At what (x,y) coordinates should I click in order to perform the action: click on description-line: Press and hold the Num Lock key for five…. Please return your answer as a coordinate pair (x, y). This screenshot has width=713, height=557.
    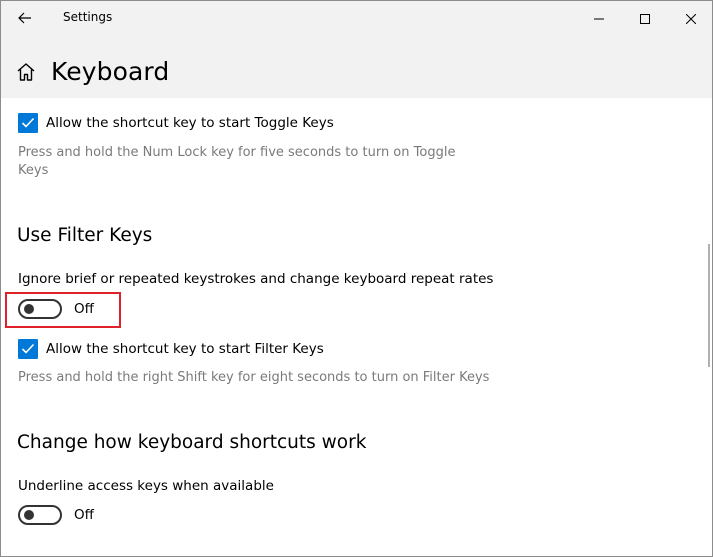
    Looking at the image, I should click on (237, 152).